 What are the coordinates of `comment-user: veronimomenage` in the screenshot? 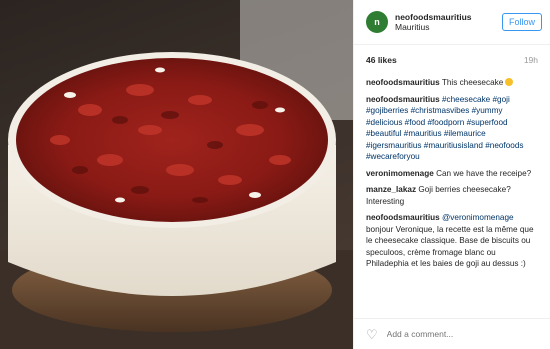 It's located at (400, 173).